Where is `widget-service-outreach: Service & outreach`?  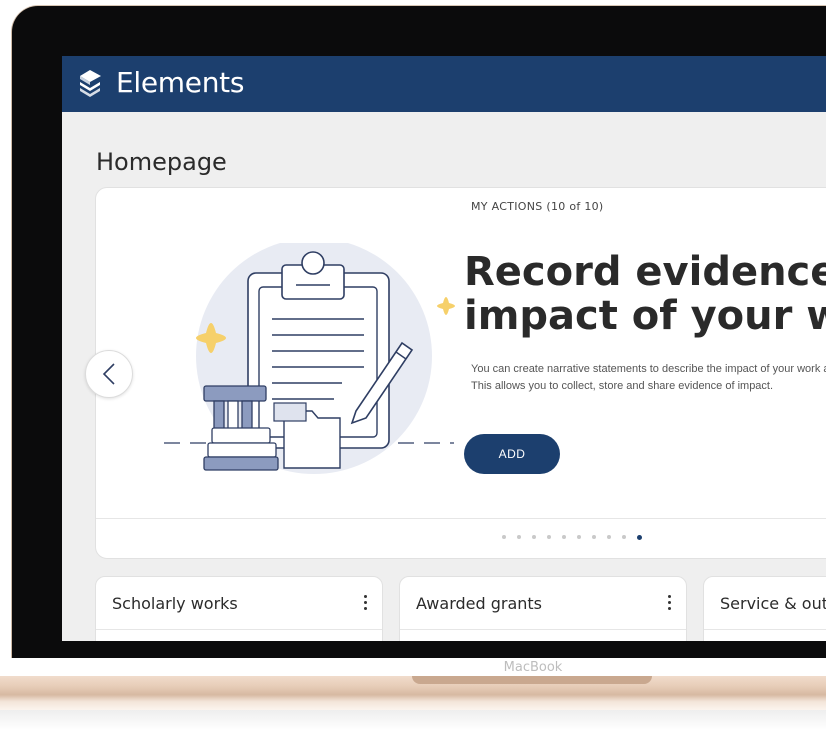 widget-service-outreach: Service & outreach is located at coordinates (764, 608).